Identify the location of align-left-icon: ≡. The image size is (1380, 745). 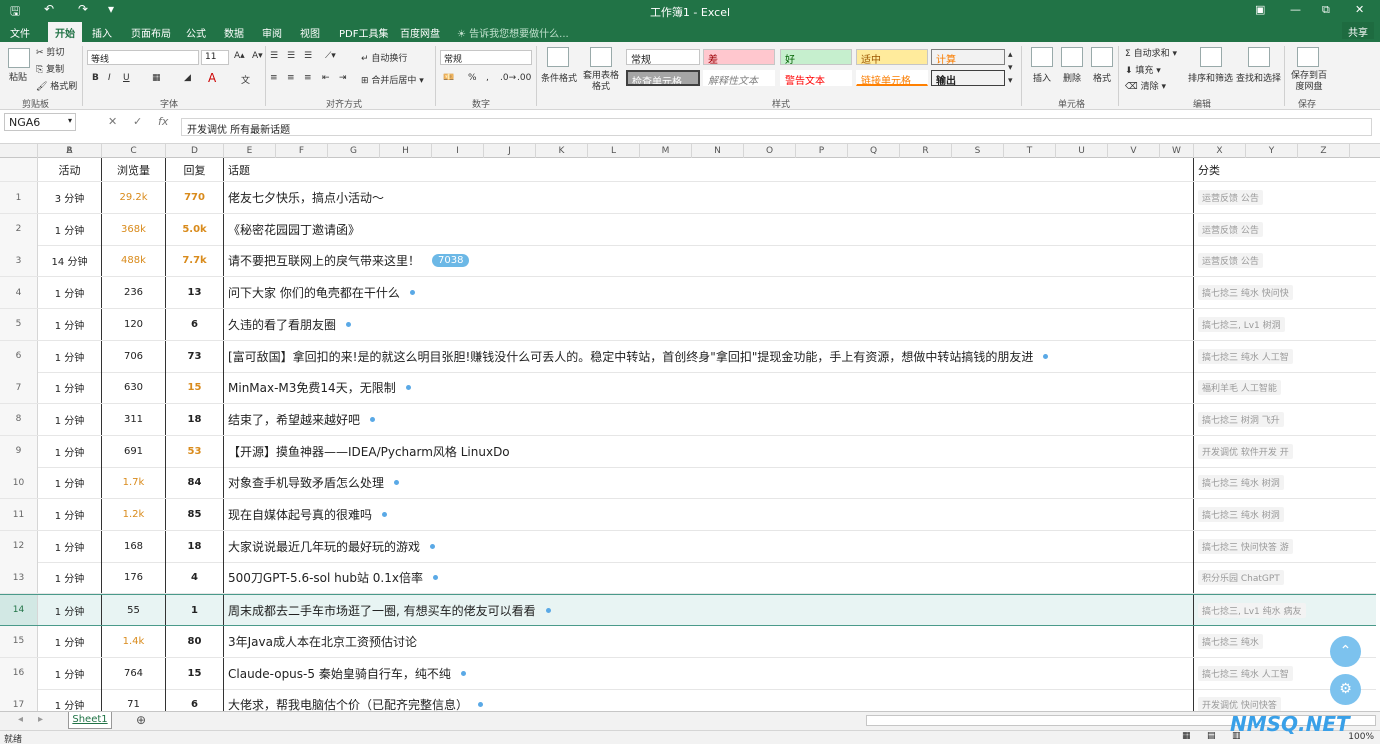
(274, 78).